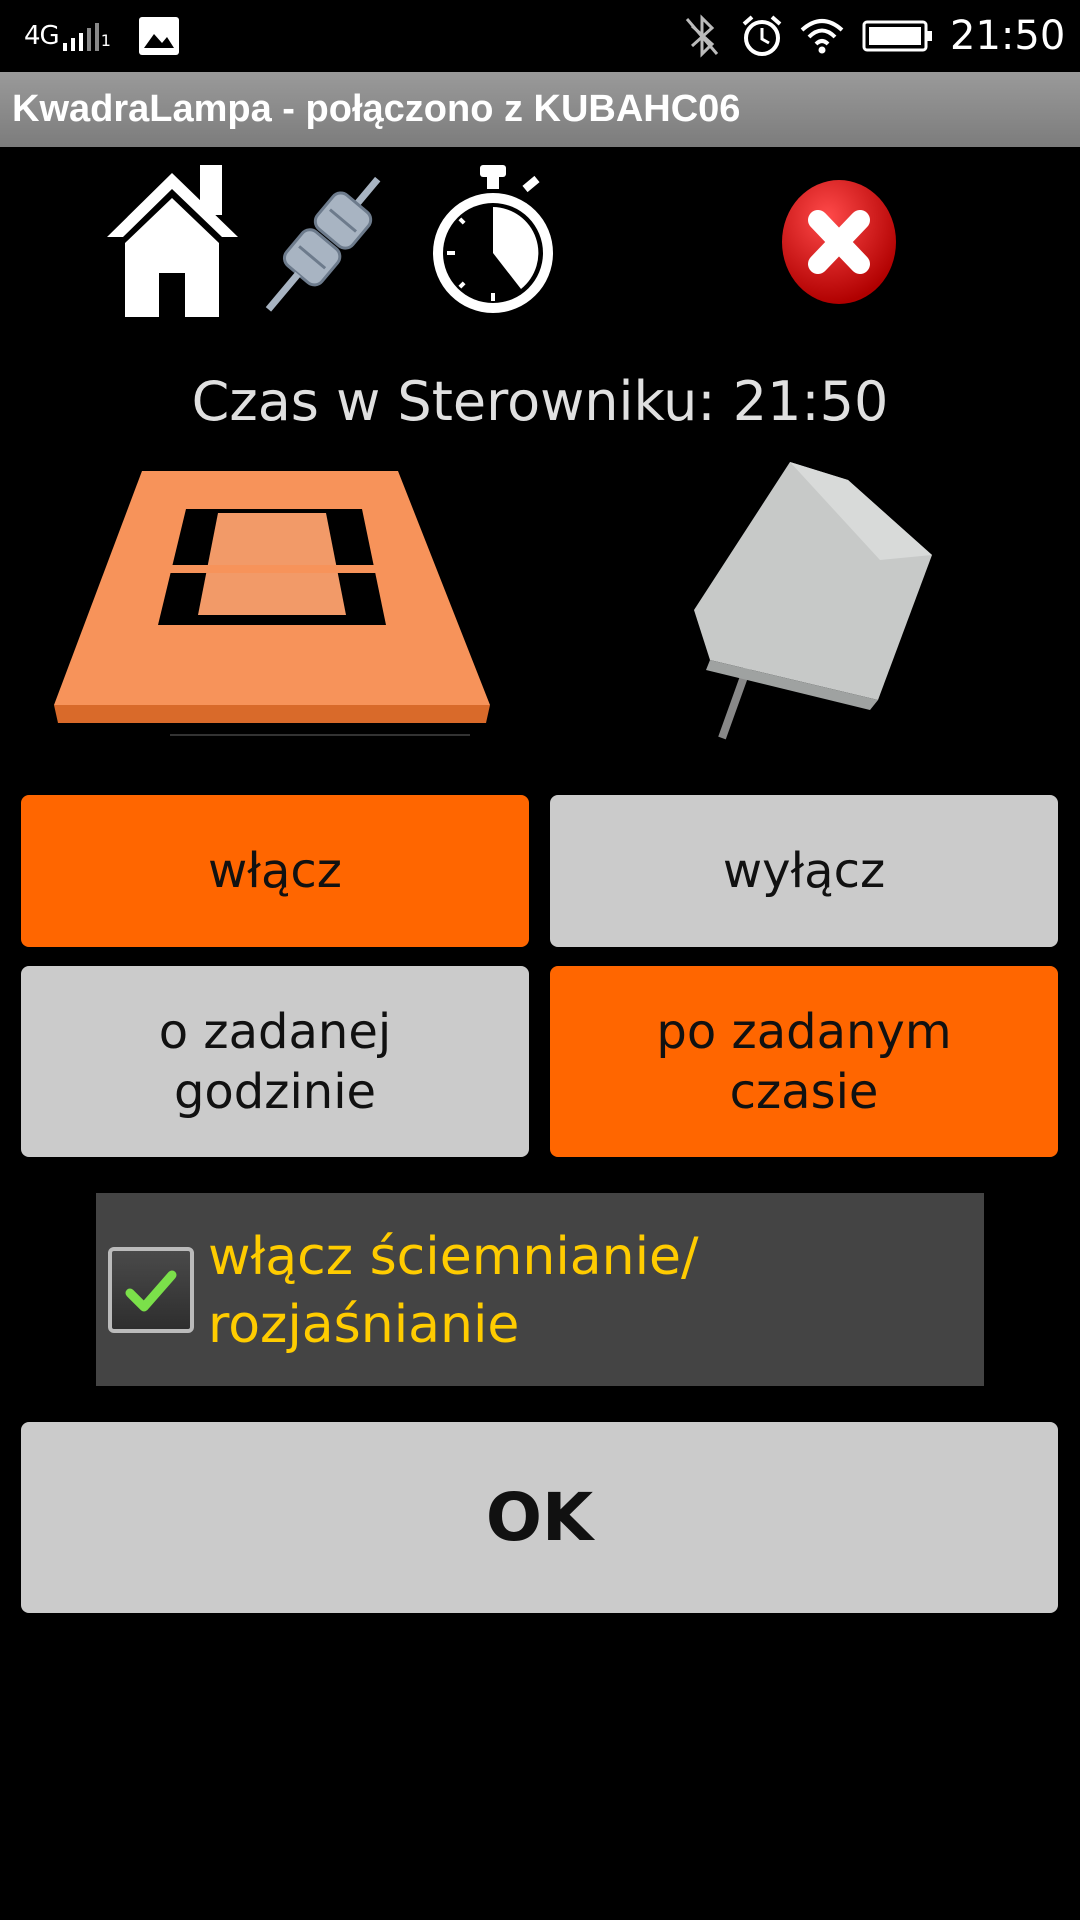 The width and height of the screenshot is (1080, 1920). I want to click on status-bar: 4G 1 21:50, so click(540, 36).